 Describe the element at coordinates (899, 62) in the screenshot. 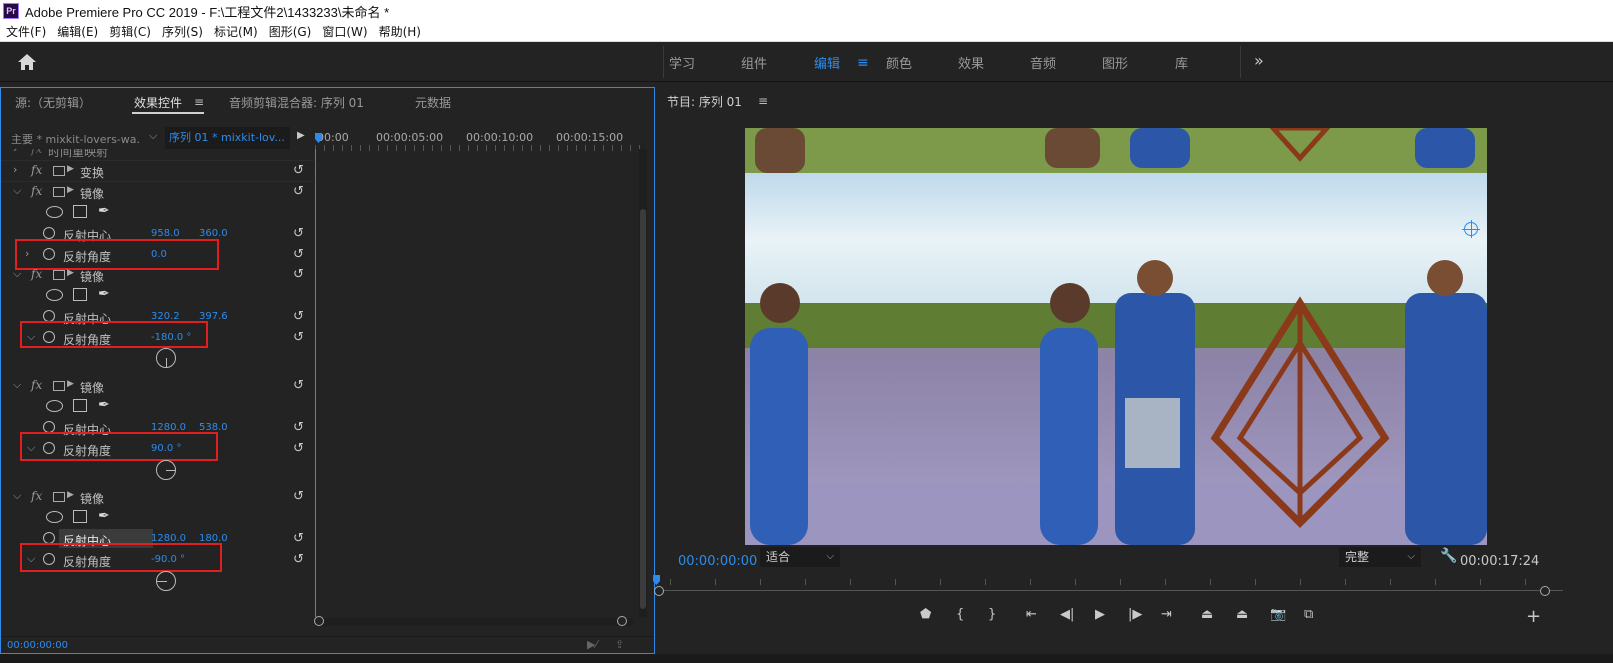

I see `workspace-color: 颜色` at that location.